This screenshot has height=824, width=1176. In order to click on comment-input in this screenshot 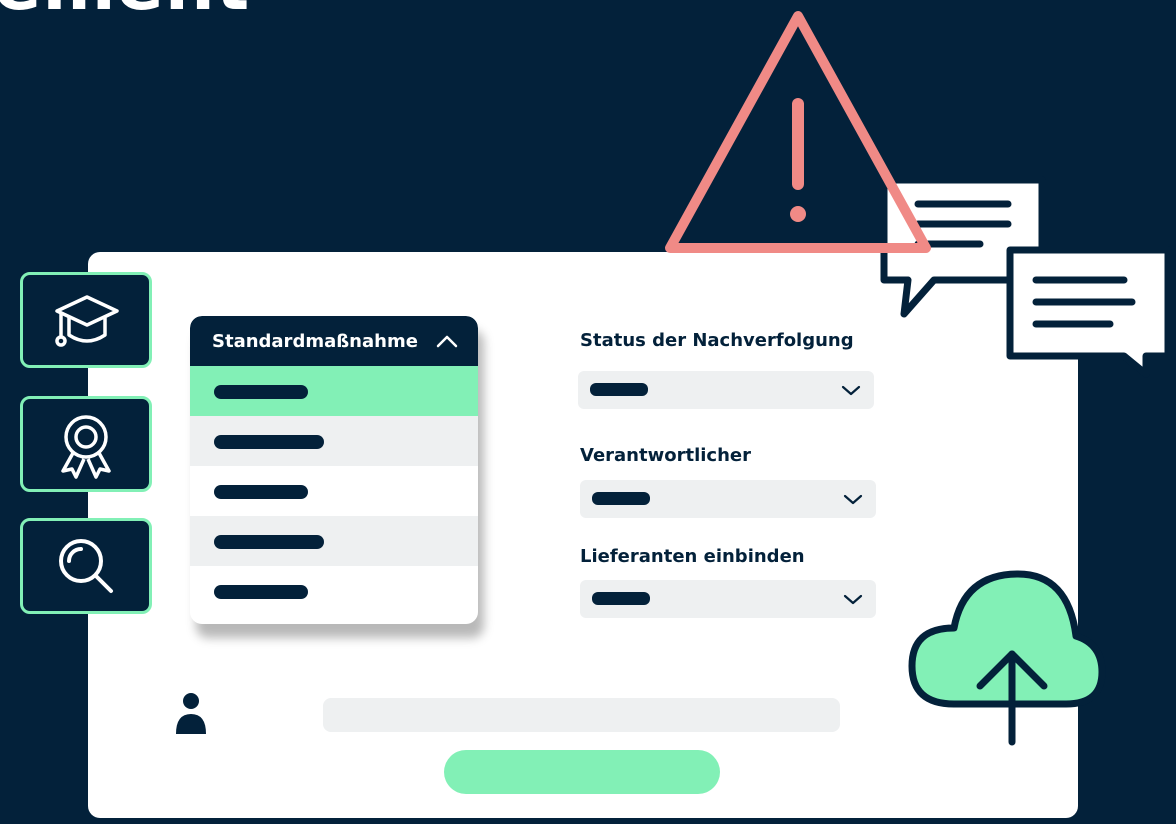, I will do `click(581, 715)`.